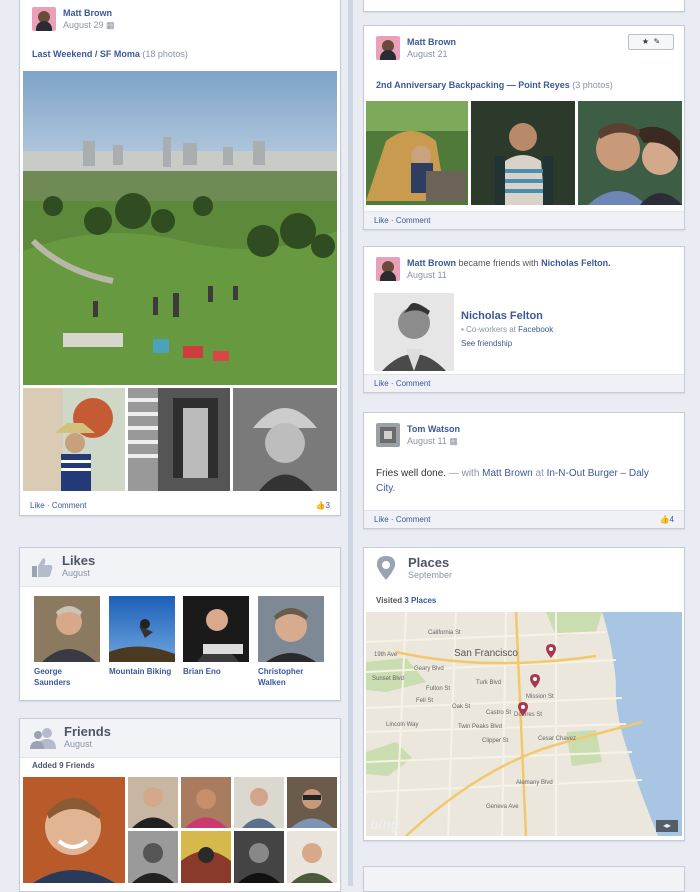  What do you see at coordinates (165, 54) in the screenshot?
I see `album-count: (18 photos)` at bounding box center [165, 54].